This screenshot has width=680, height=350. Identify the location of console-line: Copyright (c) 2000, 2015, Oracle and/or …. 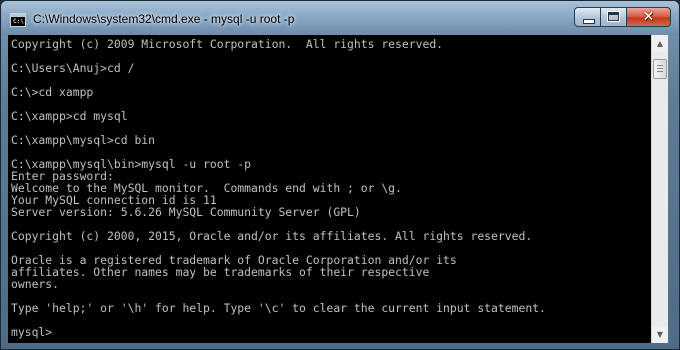
(272, 236).